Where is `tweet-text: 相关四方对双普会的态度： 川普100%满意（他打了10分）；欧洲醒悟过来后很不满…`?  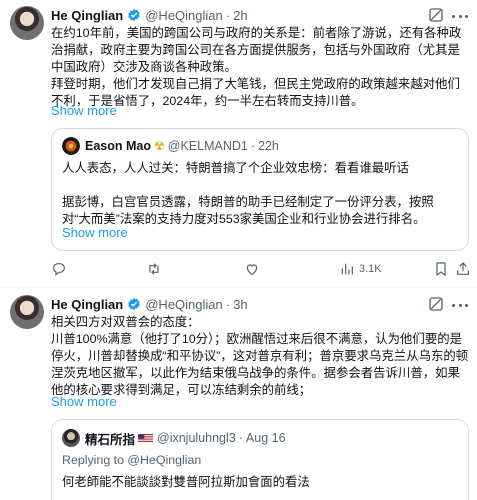 tweet-text: 相关四方对双普会的态度： 川普100%满意（他打了10分）；欧洲醒悟过来后很不满… is located at coordinates (260, 356).